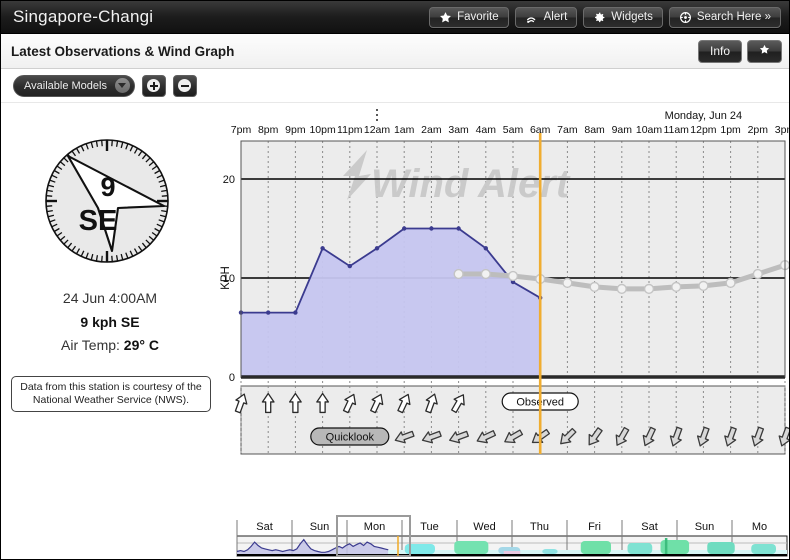 This screenshot has width=790, height=560. What do you see at coordinates (350, 130) in the screenshot?
I see `svg-text: 11pm` at bounding box center [350, 130].